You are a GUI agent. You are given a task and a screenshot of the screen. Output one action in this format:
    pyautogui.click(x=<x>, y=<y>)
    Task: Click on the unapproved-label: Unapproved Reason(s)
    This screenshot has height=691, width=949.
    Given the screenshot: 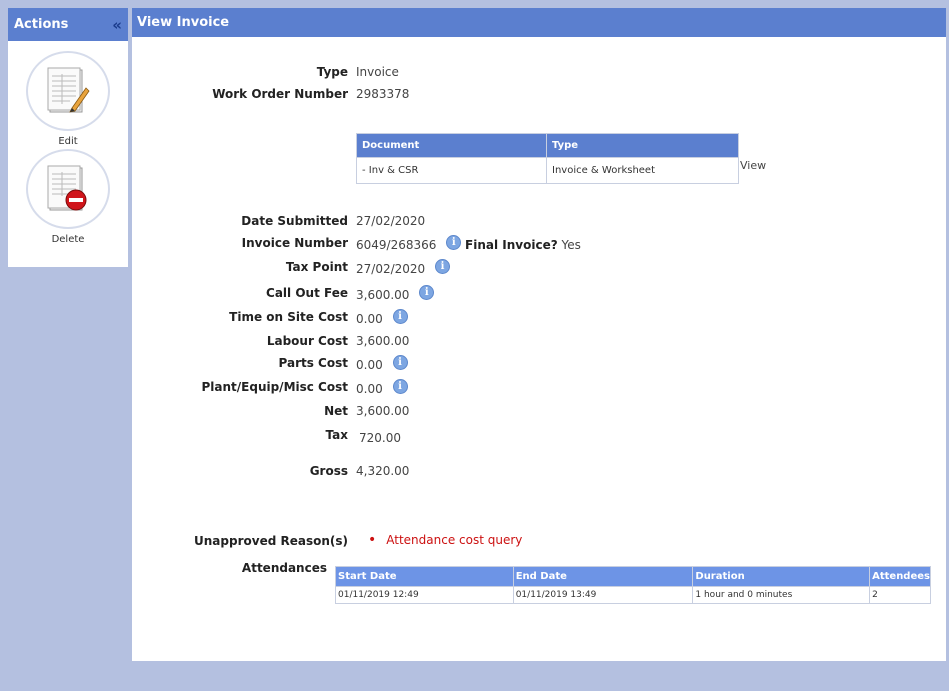 What is the action you would take?
    pyautogui.click(x=271, y=541)
    